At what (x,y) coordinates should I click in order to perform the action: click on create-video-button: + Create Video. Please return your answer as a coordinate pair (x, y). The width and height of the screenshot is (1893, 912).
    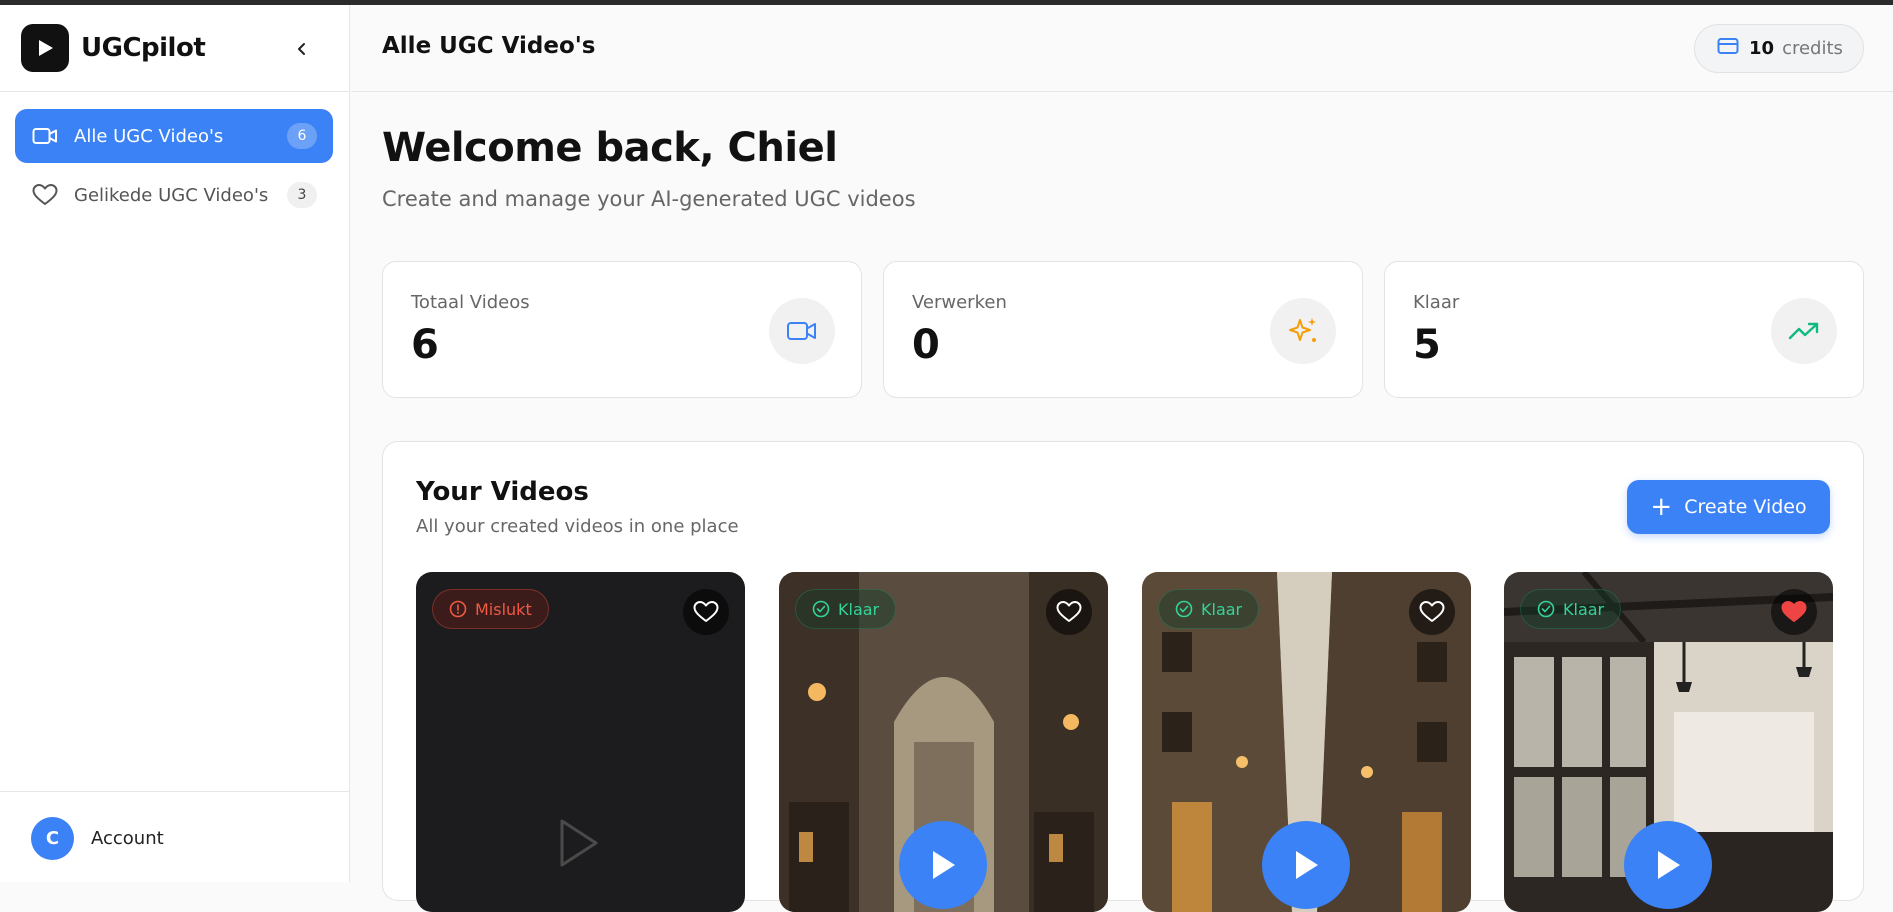
    Looking at the image, I should click on (1728, 507).